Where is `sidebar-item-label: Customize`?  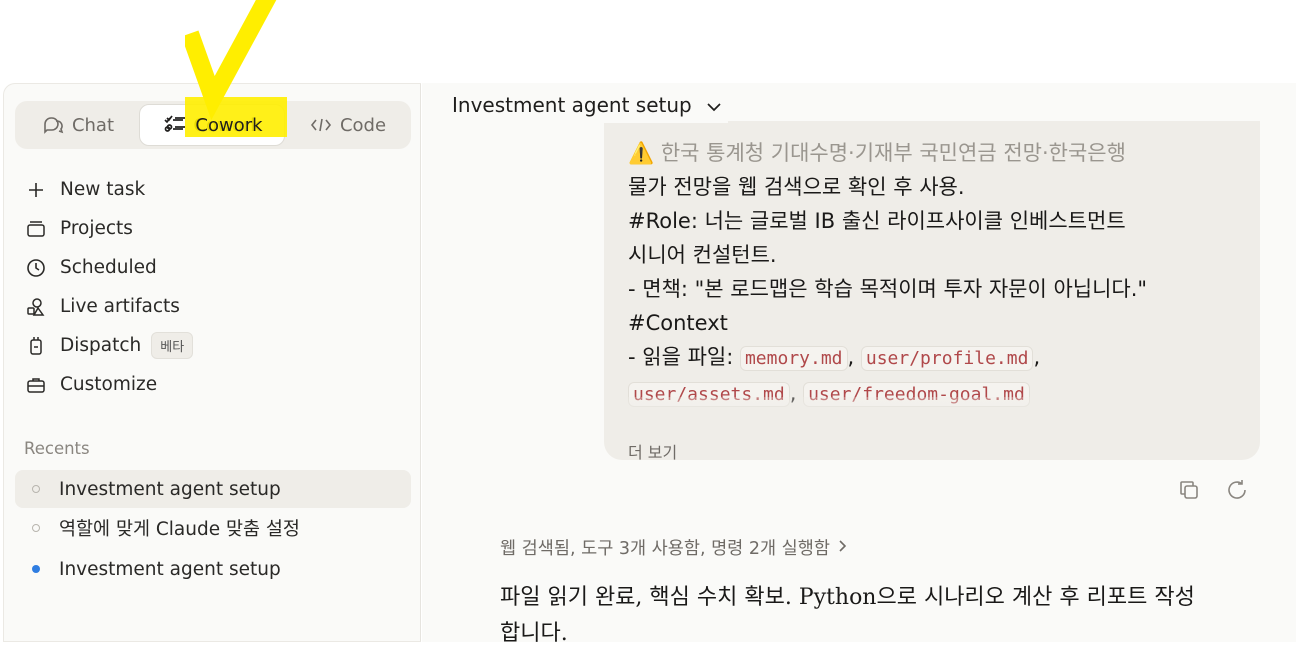
sidebar-item-label: Customize is located at coordinates (109, 384).